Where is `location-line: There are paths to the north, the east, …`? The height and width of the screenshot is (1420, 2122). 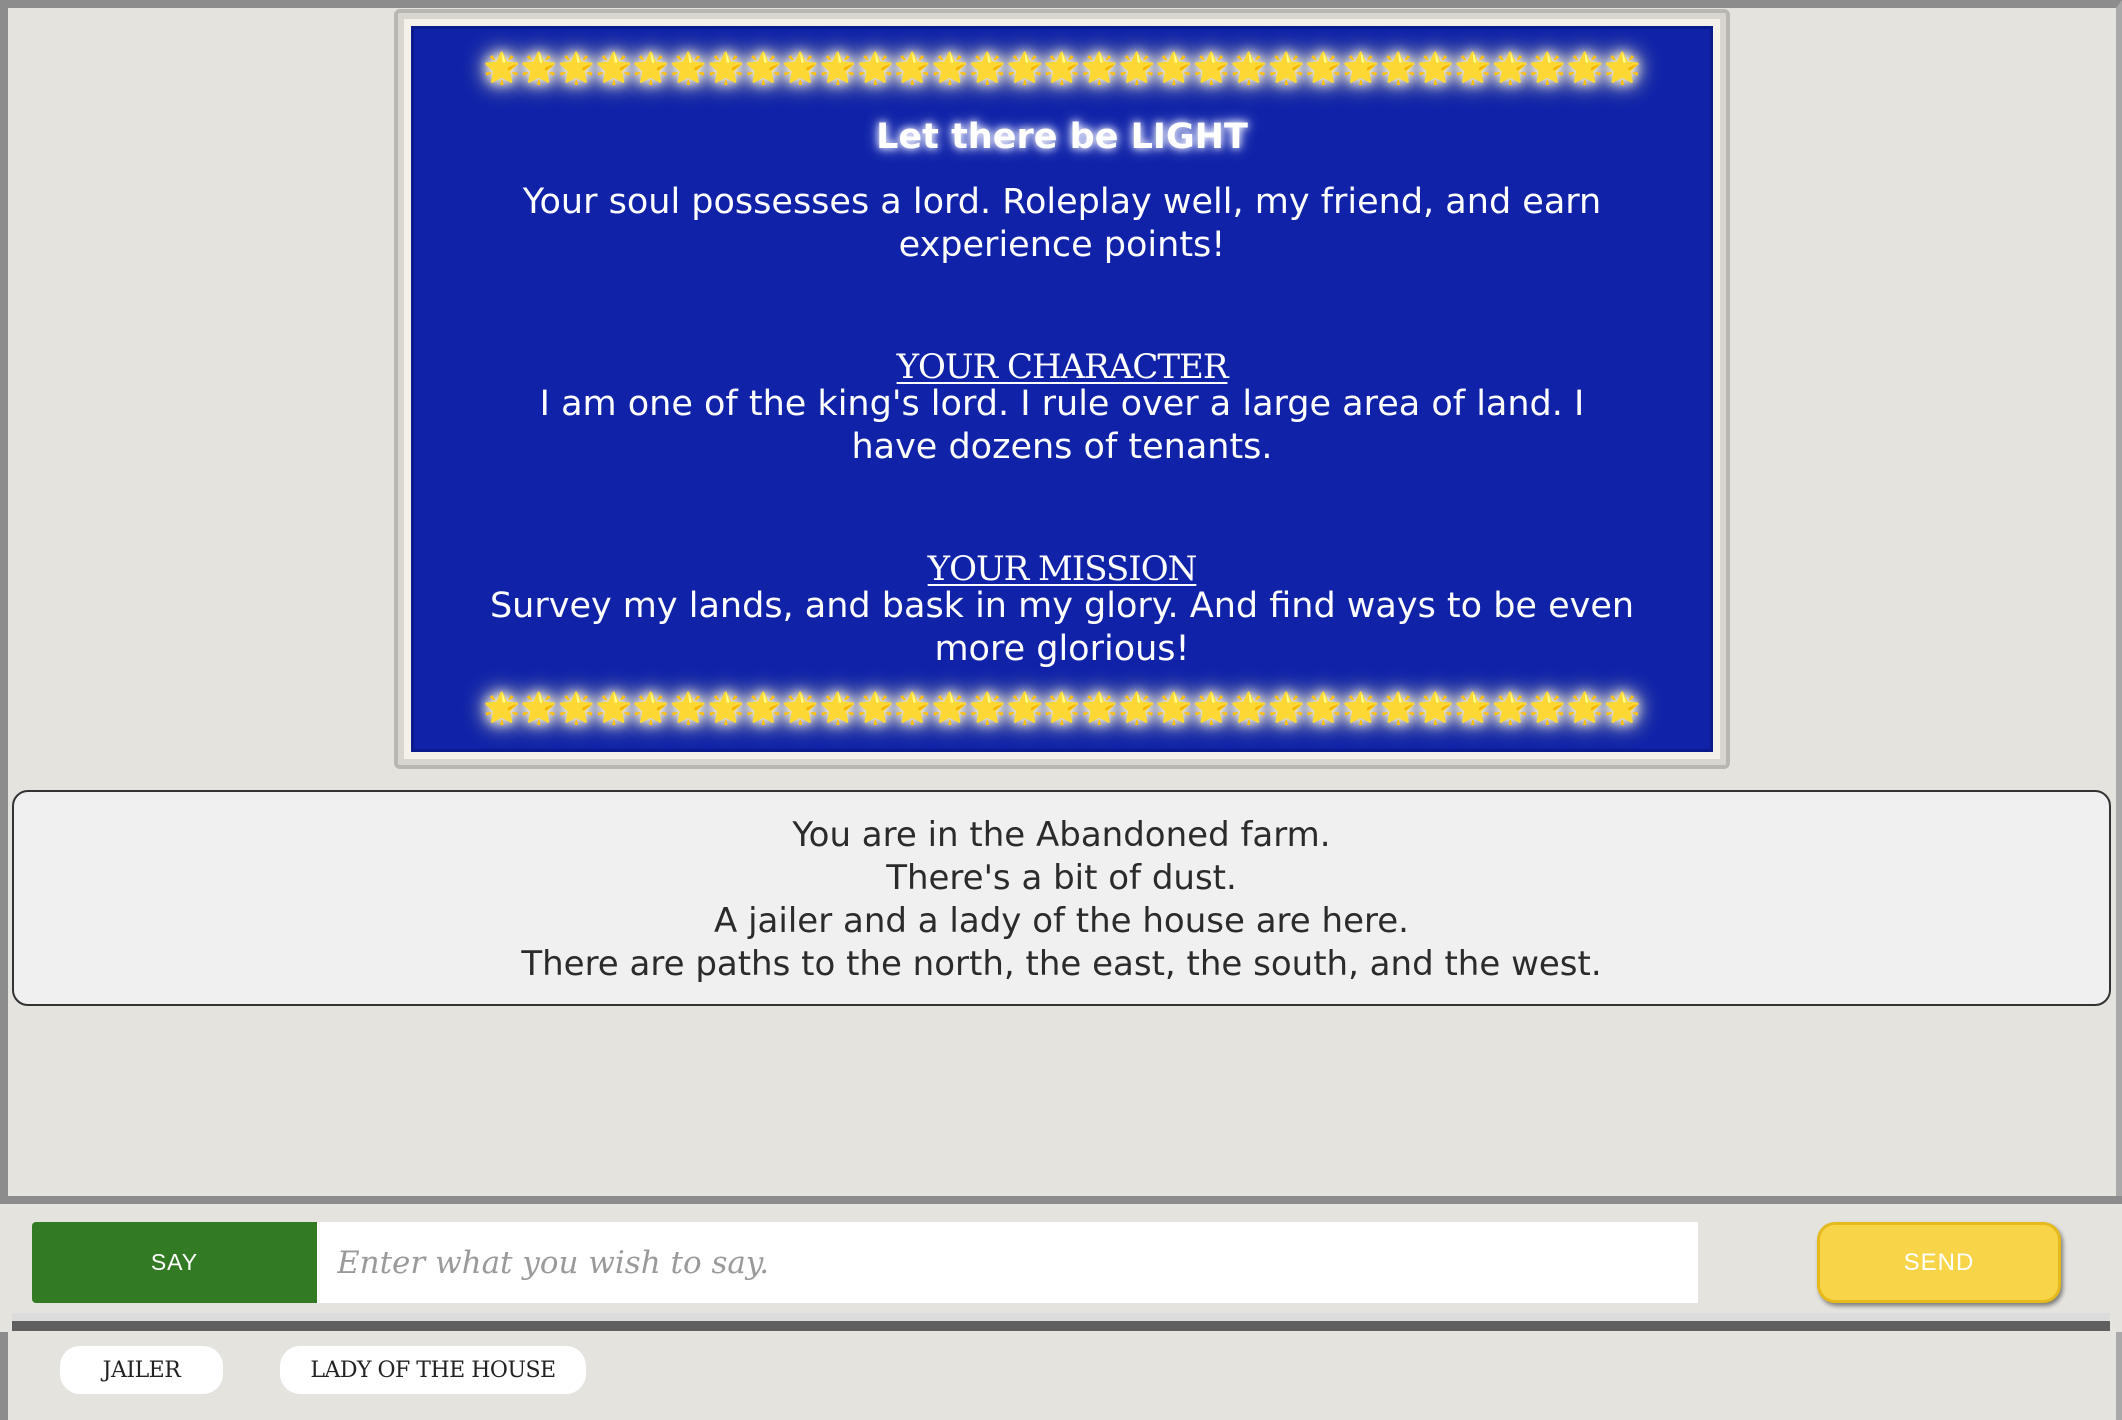 location-line: There are paths to the north, the east, … is located at coordinates (1061, 964).